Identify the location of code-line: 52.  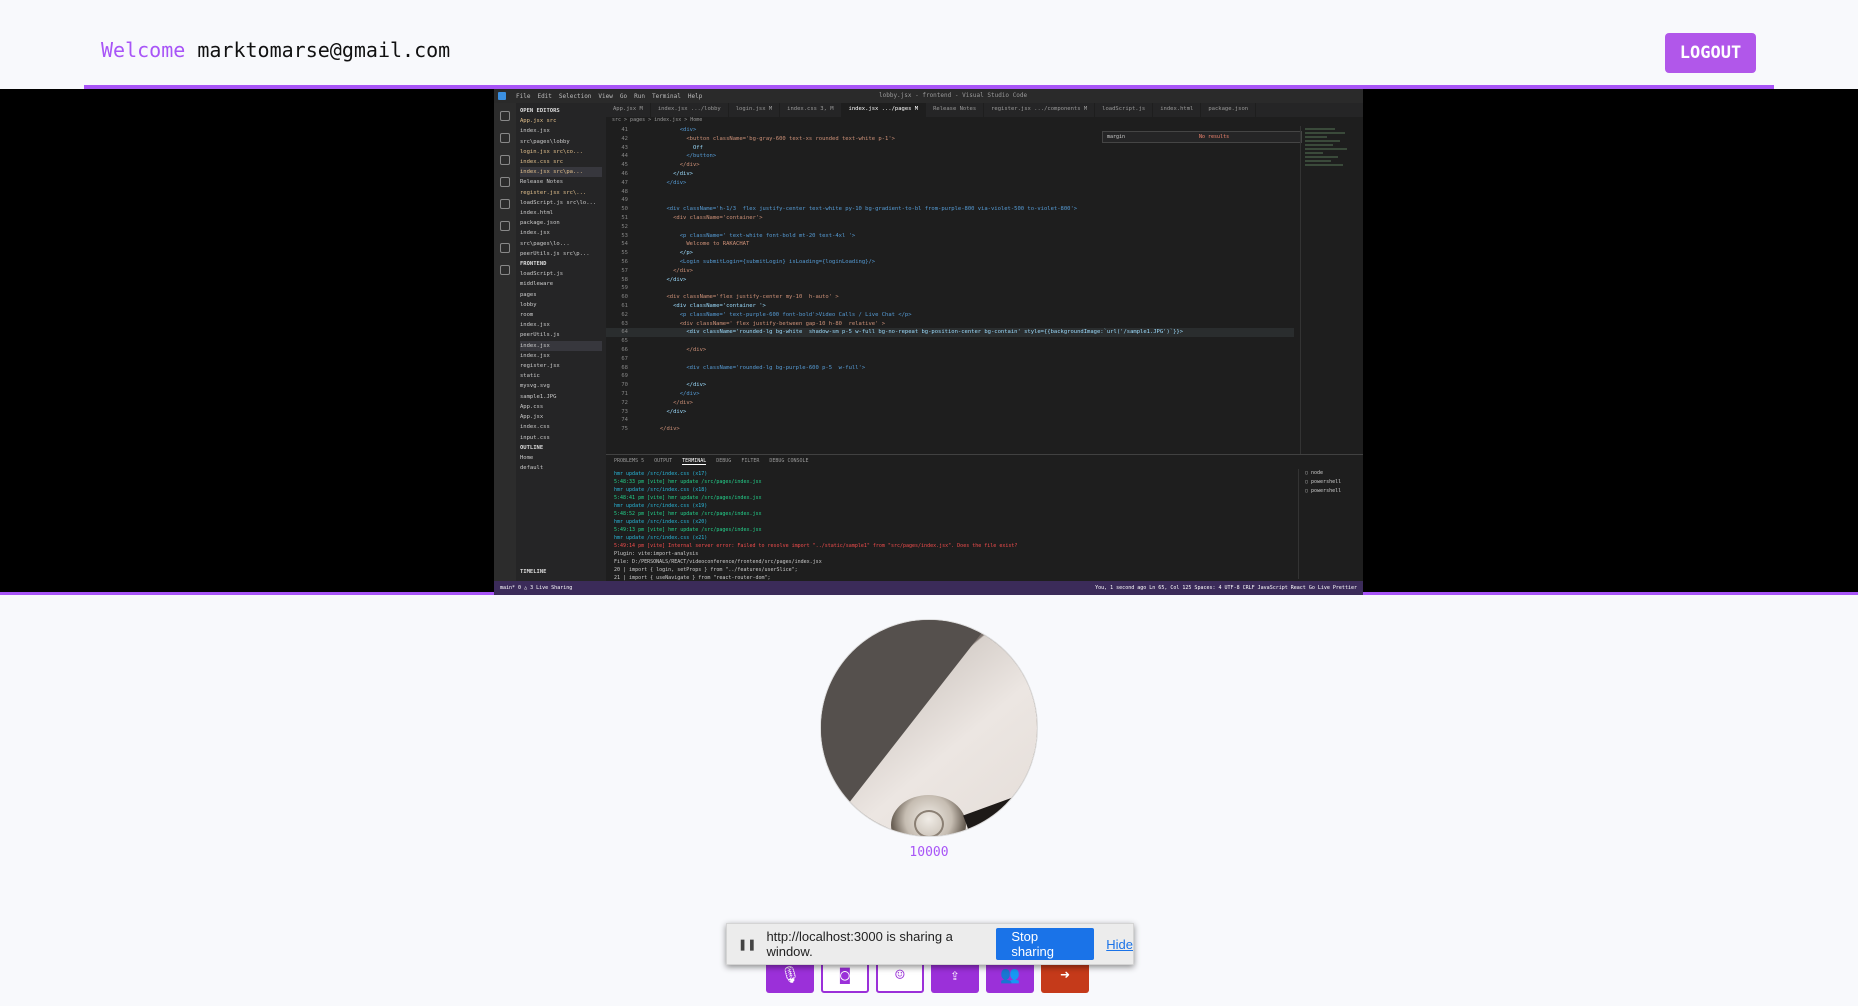
(950, 227).